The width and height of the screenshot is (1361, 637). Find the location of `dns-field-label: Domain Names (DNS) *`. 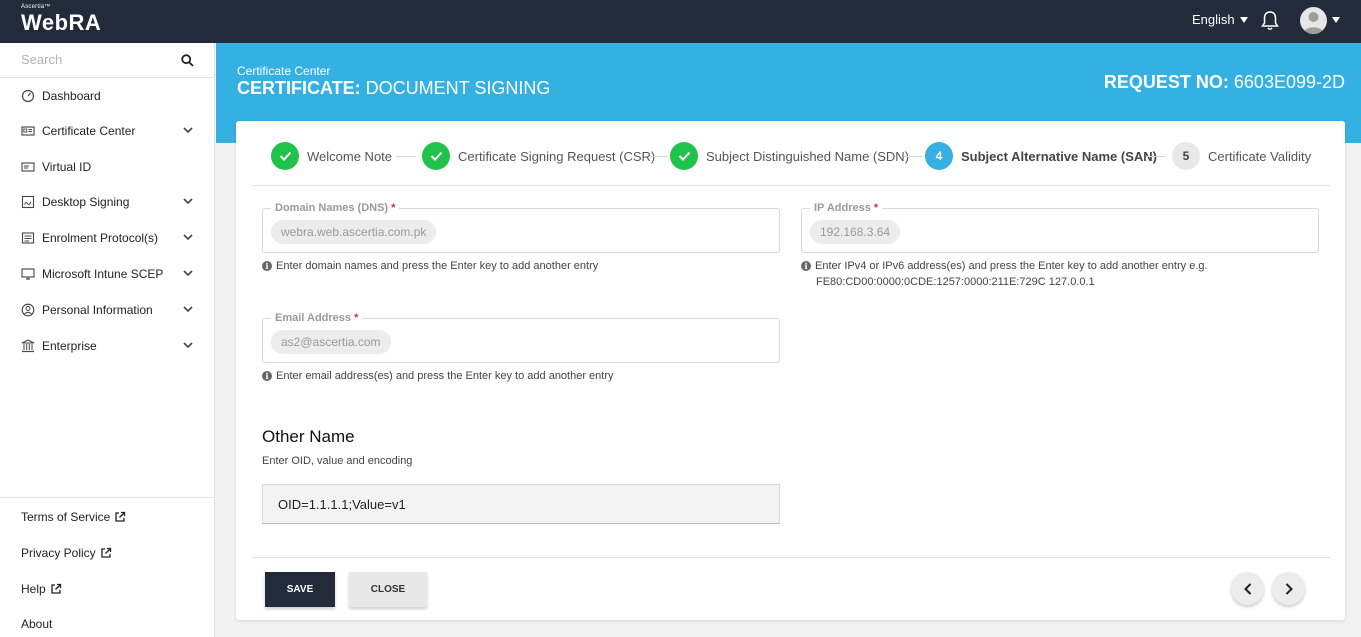

dns-field-label: Domain Names (DNS) * is located at coordinates (335, 208).